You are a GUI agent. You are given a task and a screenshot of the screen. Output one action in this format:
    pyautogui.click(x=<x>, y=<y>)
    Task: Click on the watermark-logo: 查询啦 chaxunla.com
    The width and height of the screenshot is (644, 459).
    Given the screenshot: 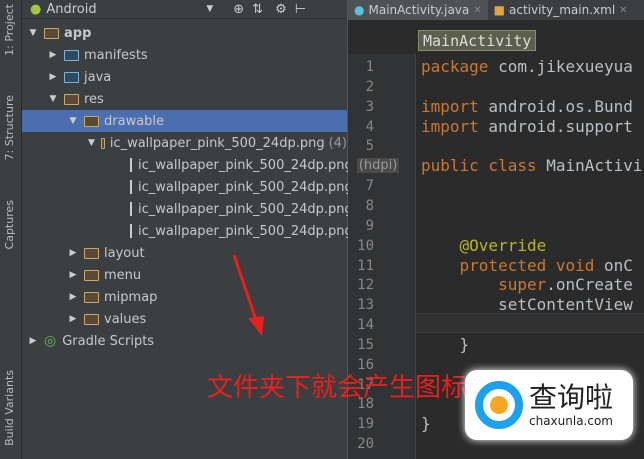 What is the action you would take?
    pyautogui.click(x=549, y=405)
    